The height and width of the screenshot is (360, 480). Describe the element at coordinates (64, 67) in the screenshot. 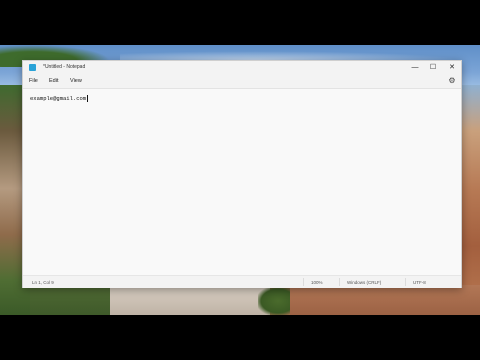

I see `window-title: *Untitled - Notepad` at that location.